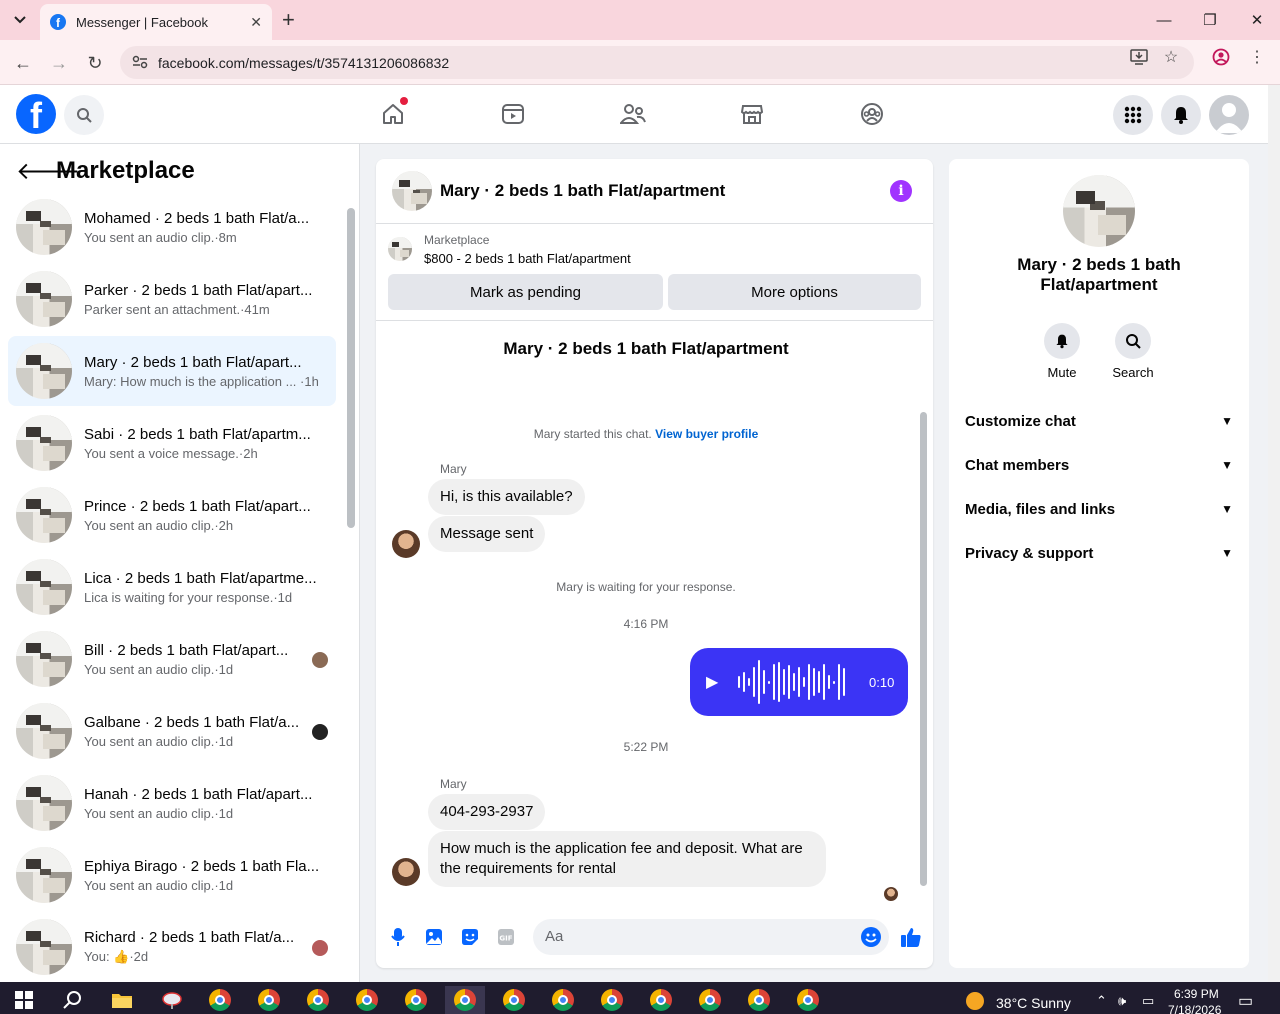 The image size is (1280, 1014). What do you see at coordinates (923, 649) in the screenshot?
I see `thread-scrollbar` at bounding box center [923, 649].